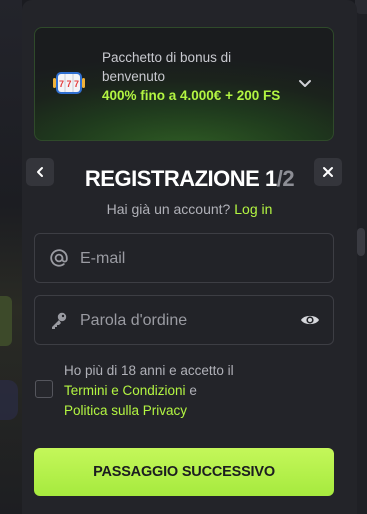 This screenshot has width=367, height=514. I want to click on terms-and: e, so click(193, 390).